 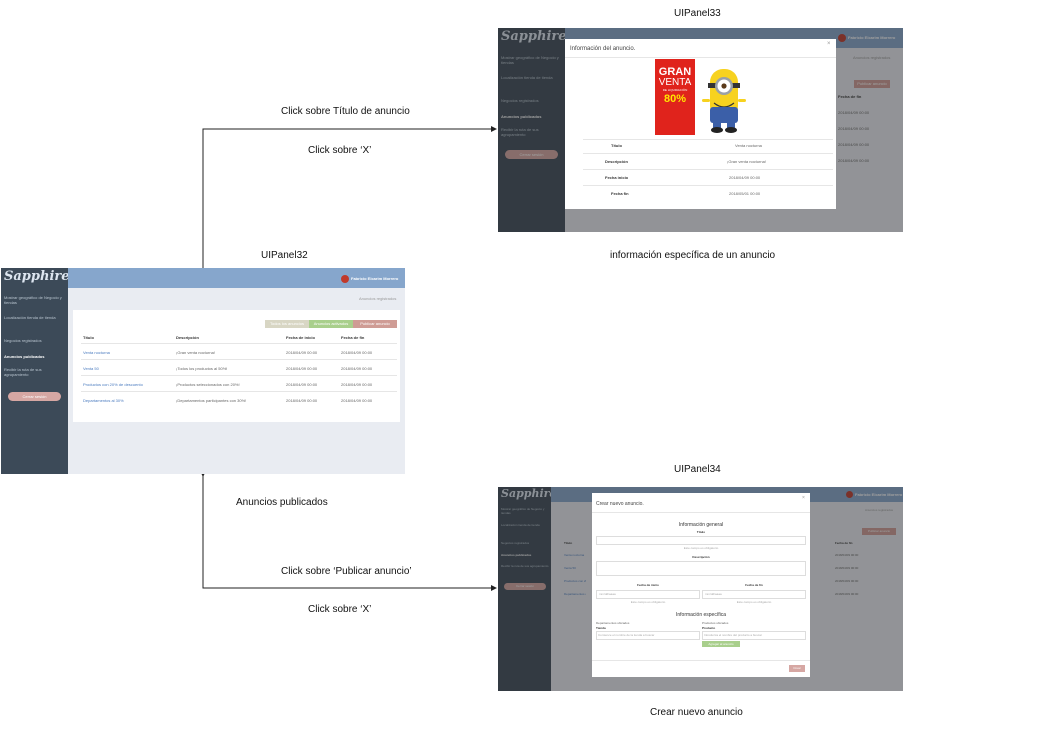 I want to click on nav-label: Negocios registrados, so click(x=23, y=340).